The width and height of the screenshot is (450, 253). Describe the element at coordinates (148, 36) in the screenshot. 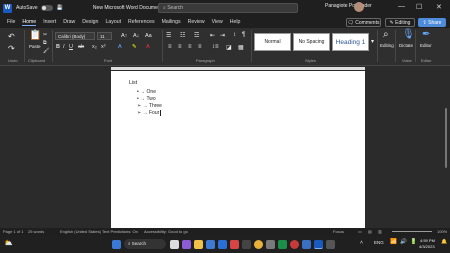

I see `change-case-icon: Aa` at that location.